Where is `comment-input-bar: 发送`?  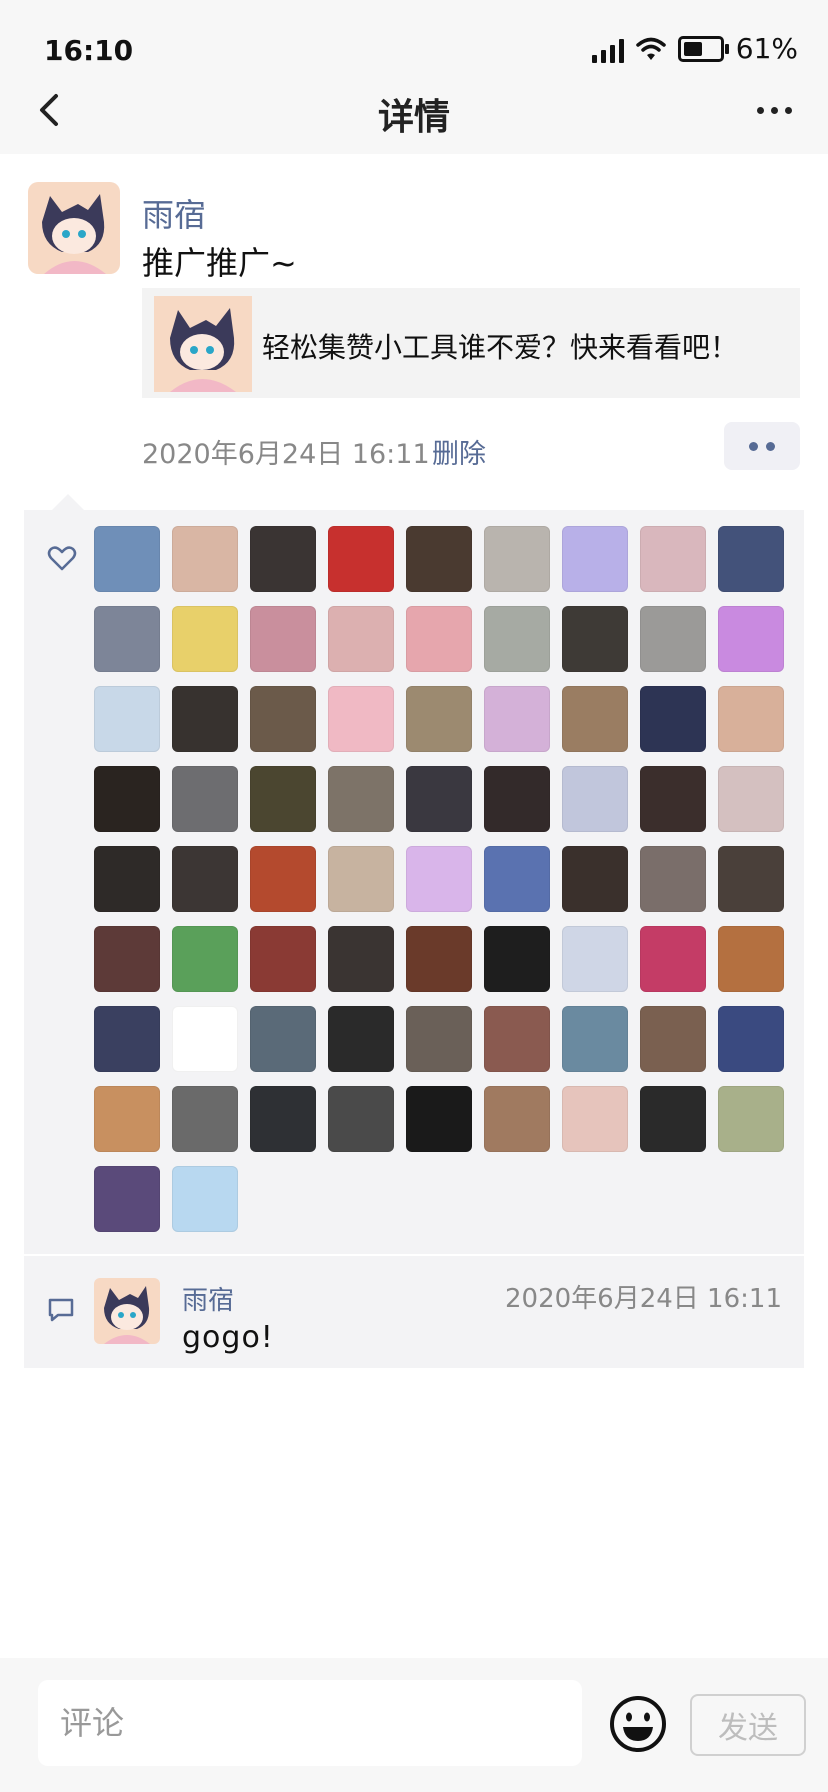
comment-input-bar: 发送 is located at coordinates (414, 1725).